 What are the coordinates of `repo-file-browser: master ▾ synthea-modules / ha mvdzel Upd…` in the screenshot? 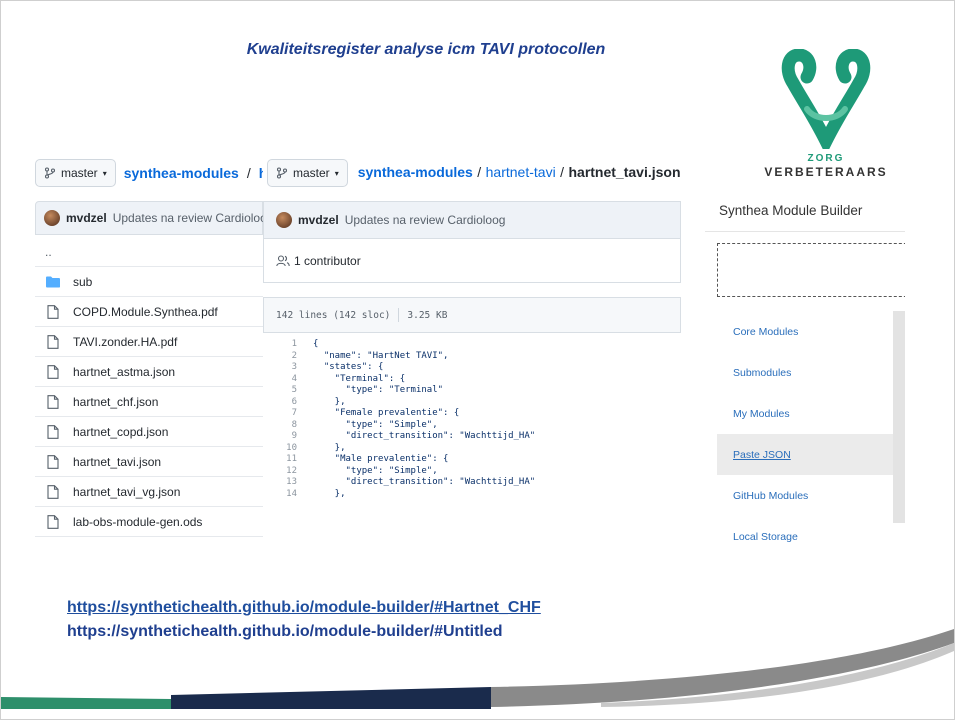 It's located at (149, 348).